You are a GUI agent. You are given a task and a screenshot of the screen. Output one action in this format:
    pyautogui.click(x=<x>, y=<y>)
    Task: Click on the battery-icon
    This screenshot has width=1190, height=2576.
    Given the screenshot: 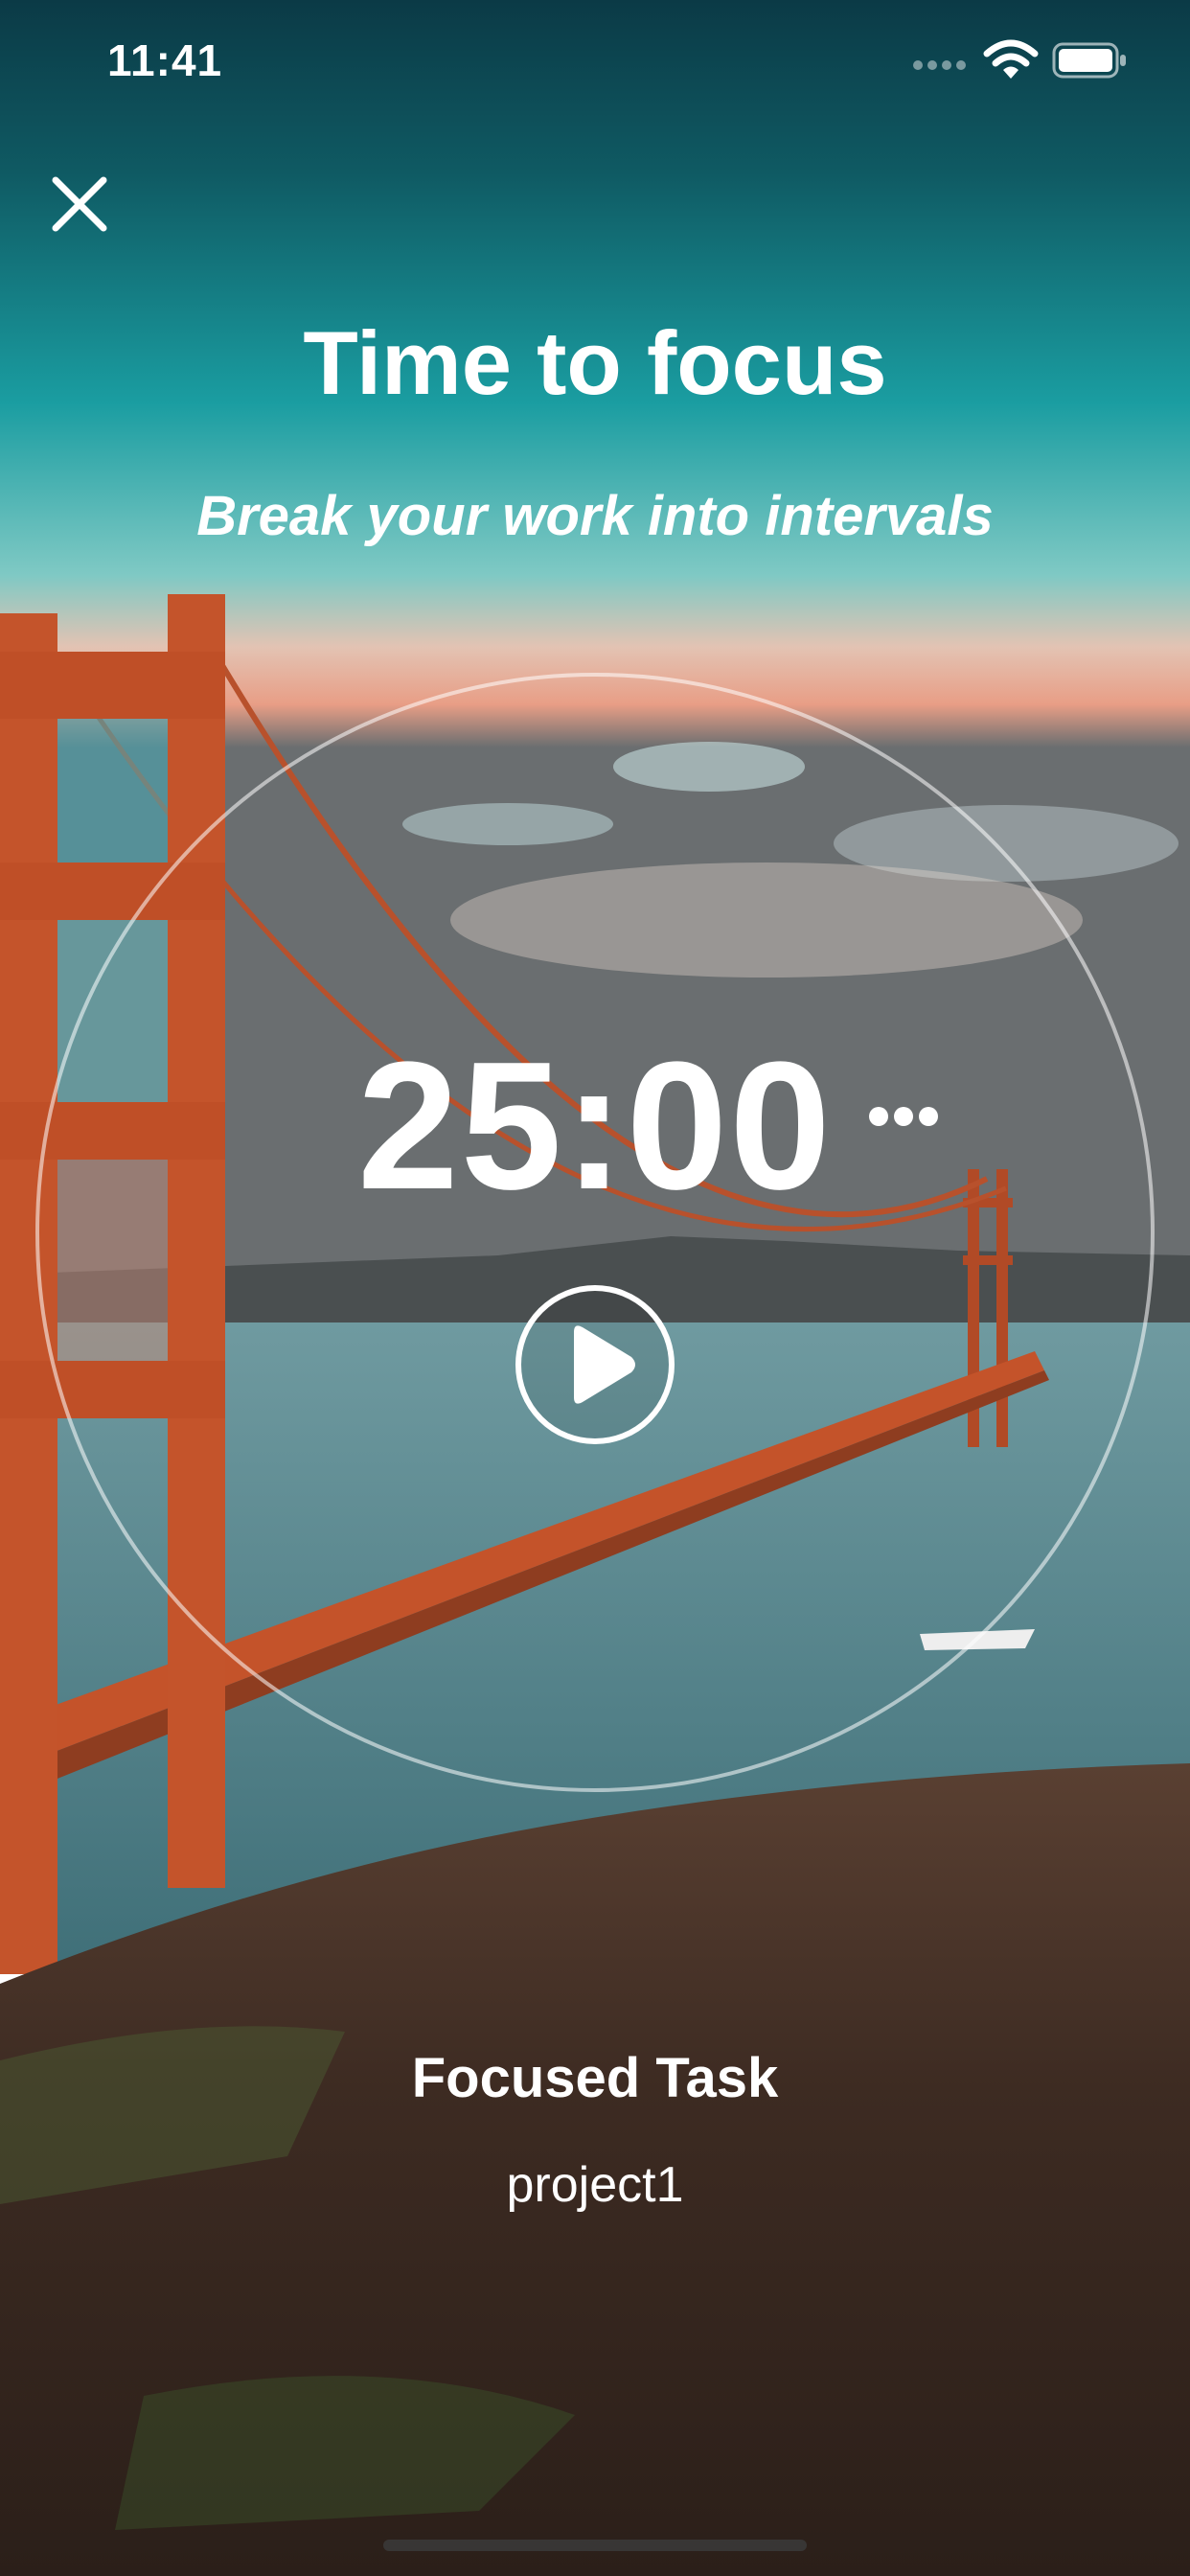 What is the action you would take?
    pyautogui.click(x=1089, y=60)
    